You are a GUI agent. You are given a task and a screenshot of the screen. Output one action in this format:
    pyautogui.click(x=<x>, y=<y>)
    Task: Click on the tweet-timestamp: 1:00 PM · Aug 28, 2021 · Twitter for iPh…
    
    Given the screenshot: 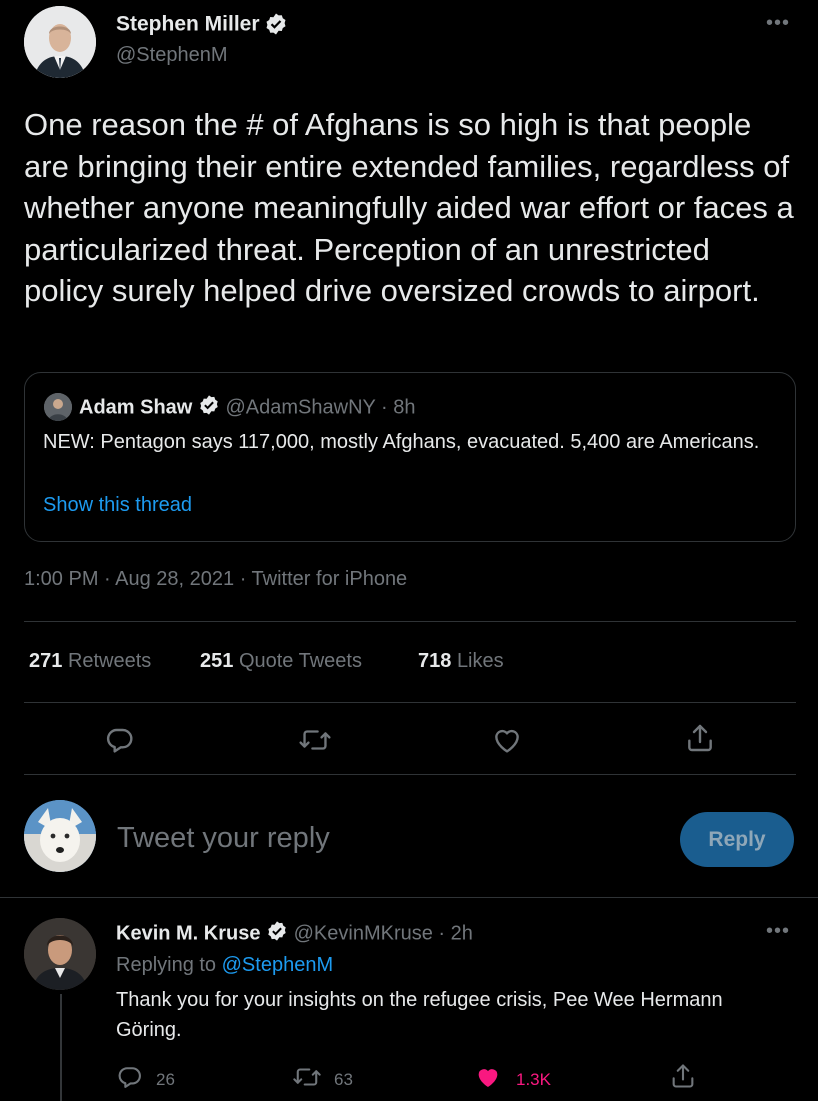 What is the action you would take?
    pyautogui.click(x=215, y=579)
    